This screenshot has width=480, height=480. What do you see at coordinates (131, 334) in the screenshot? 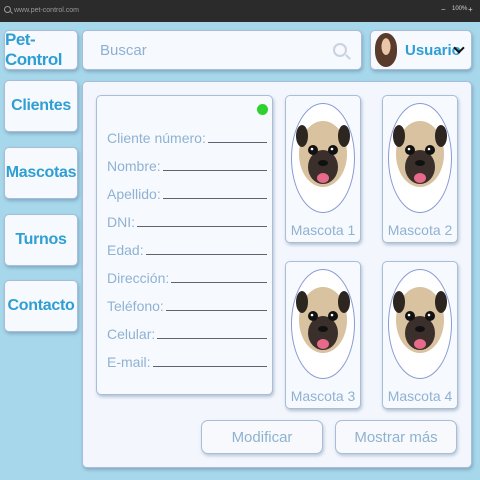
I see `field-label: Celular:` at bounding box center [131, 334].